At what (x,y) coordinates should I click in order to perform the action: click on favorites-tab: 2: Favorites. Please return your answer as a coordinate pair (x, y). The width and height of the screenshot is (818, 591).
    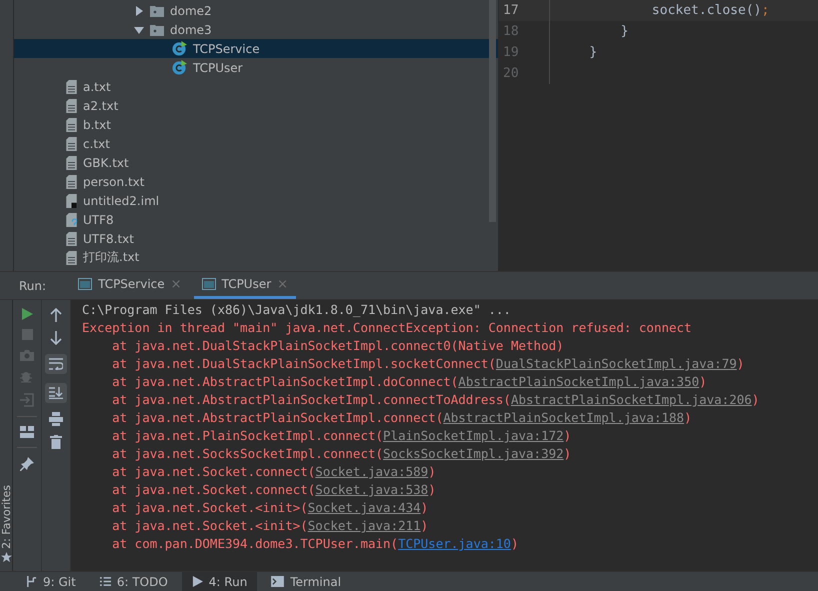
    Looking at the image, I should click on (6, 517).